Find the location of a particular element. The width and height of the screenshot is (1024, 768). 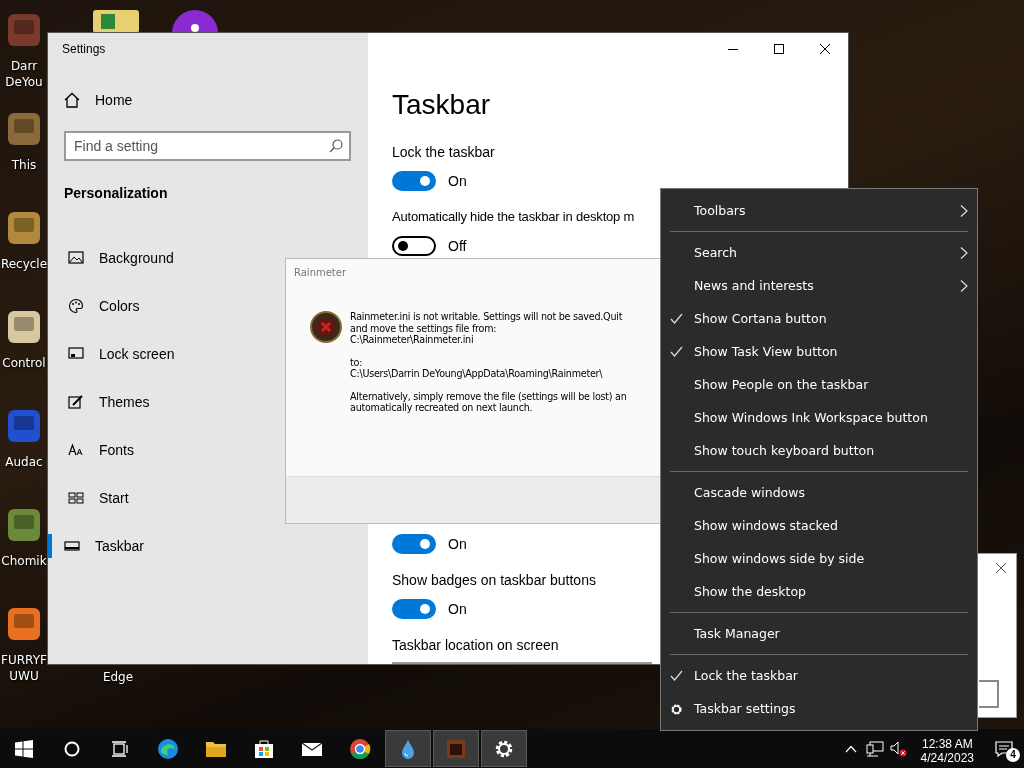

font-icon is located at coordinates (76, 450).